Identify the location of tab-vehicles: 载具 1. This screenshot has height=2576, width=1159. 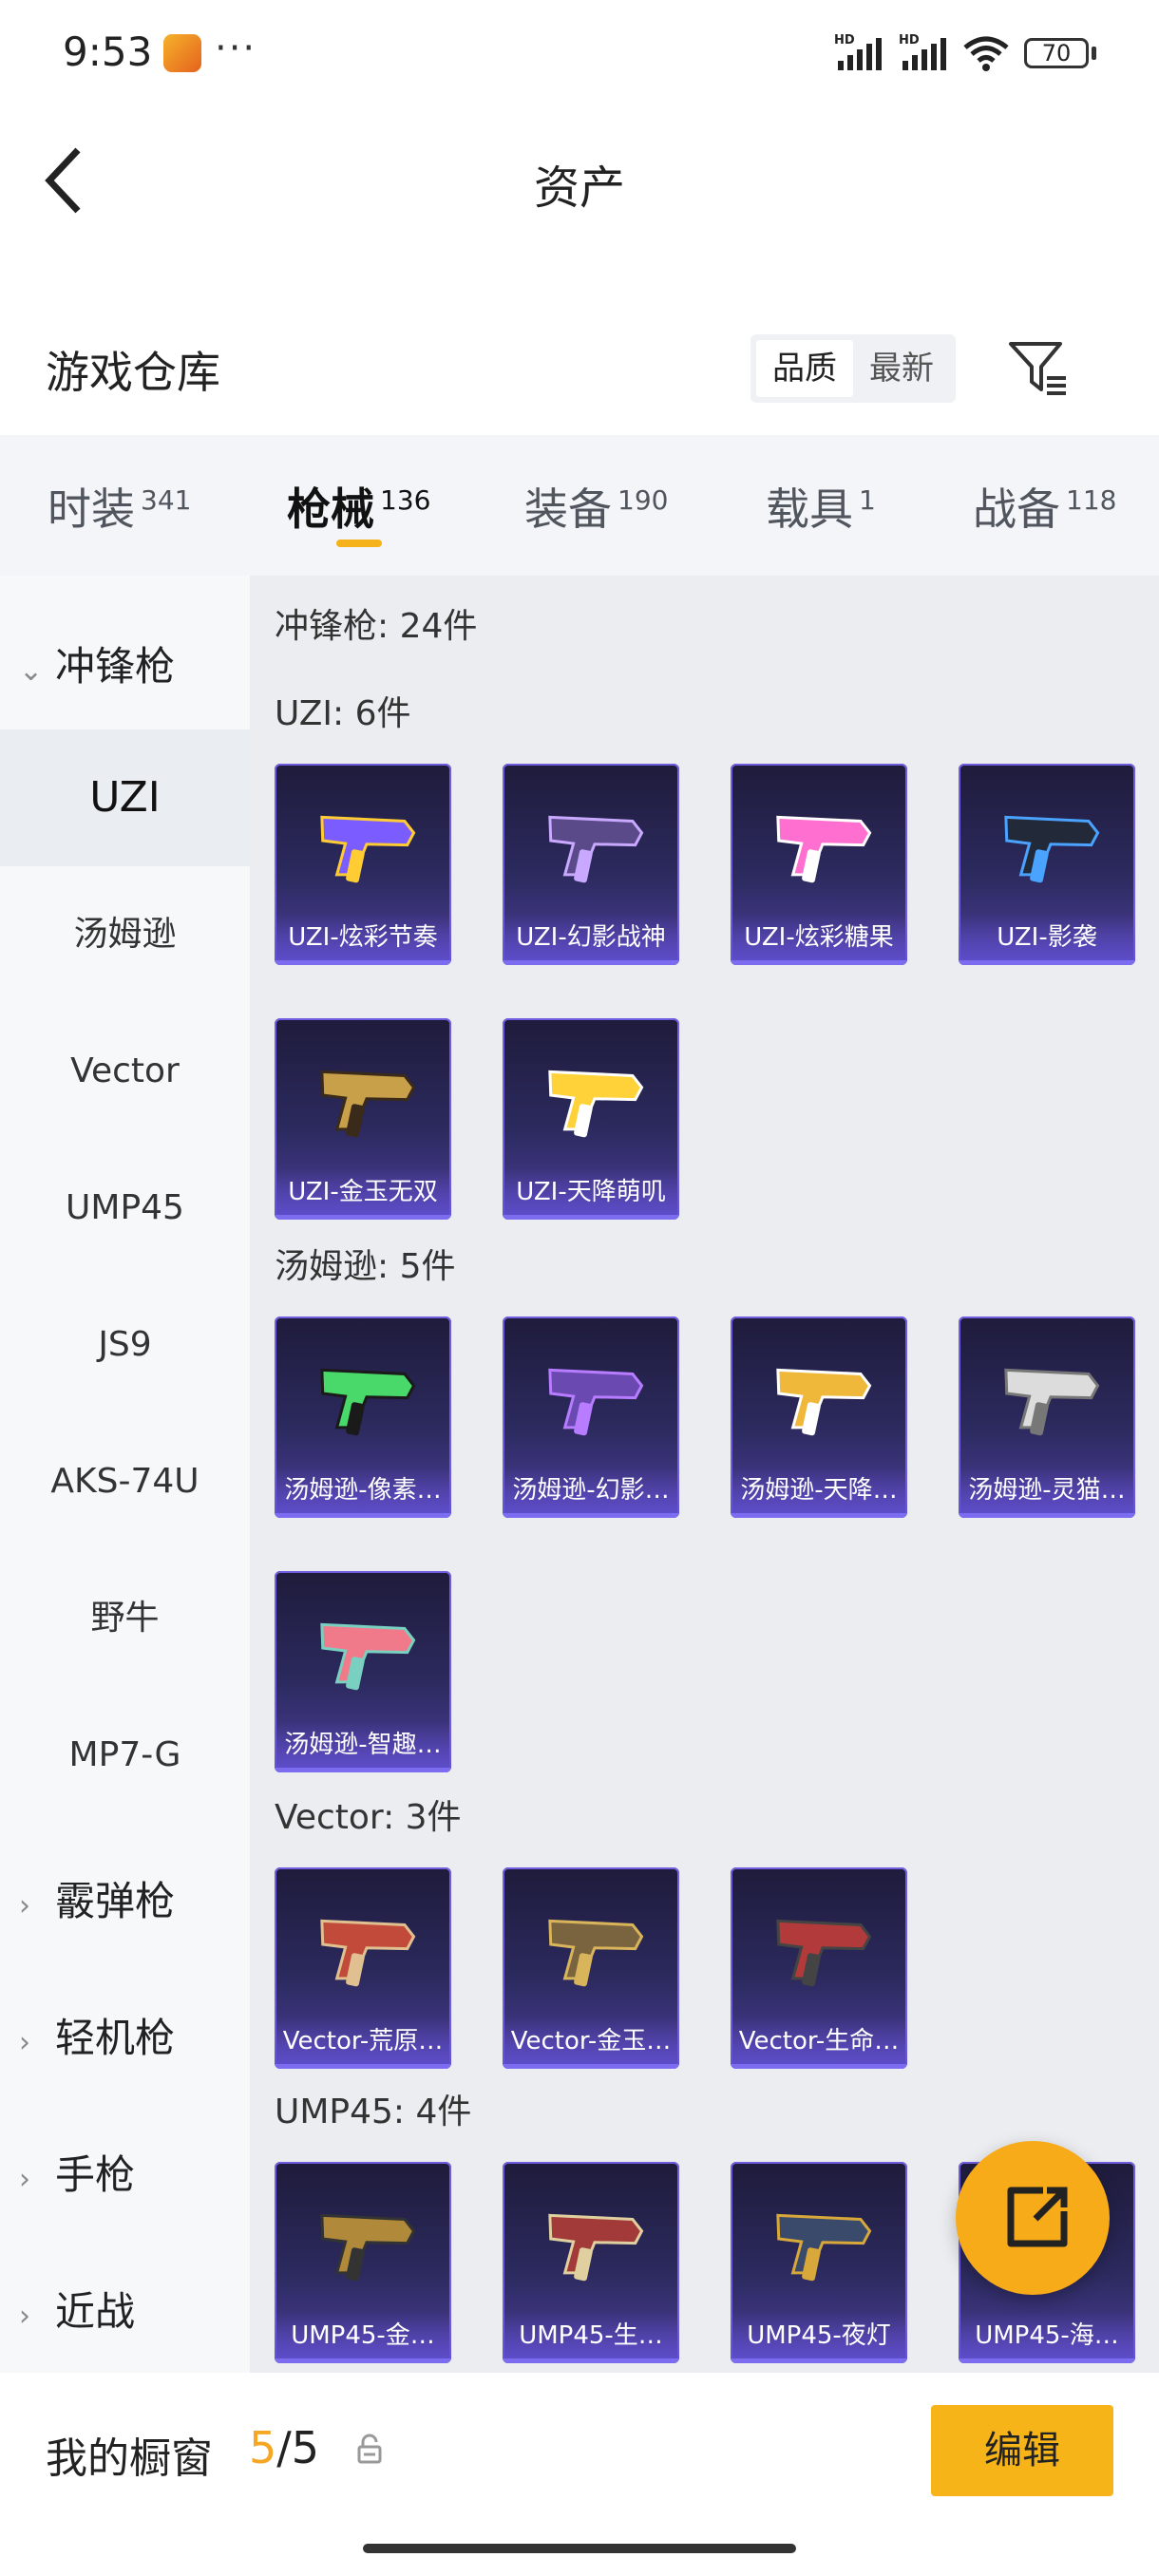
(821, 507).